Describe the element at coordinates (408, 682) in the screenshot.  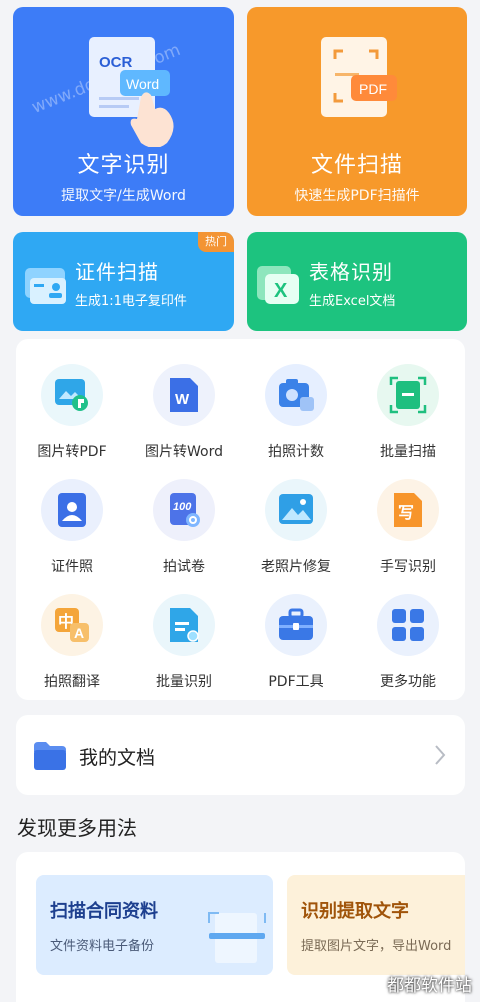
I see `tool-label: 更多功能` at that location.